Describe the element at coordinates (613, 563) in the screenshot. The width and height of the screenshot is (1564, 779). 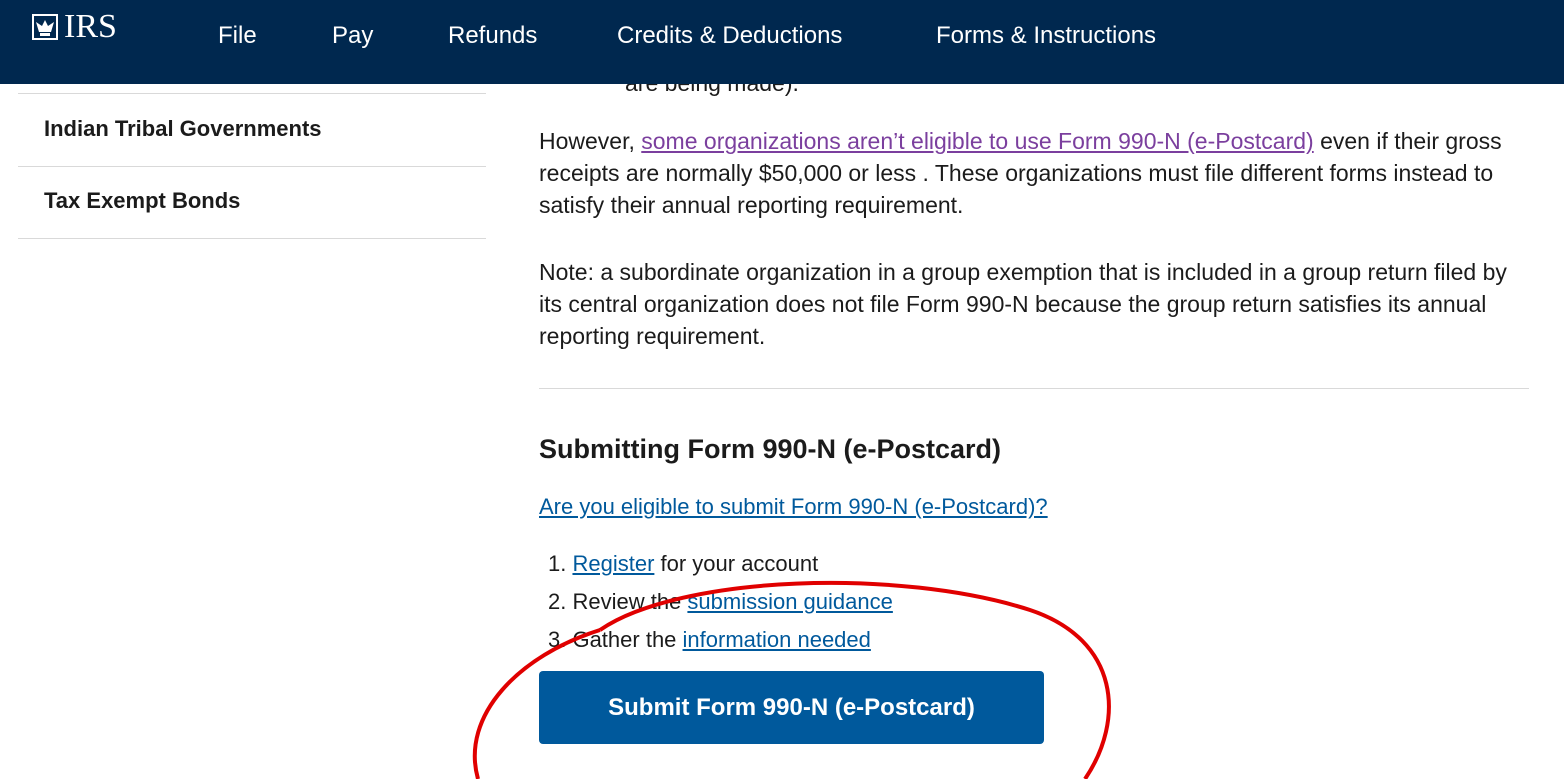
I see `register-link: Register` at that location.